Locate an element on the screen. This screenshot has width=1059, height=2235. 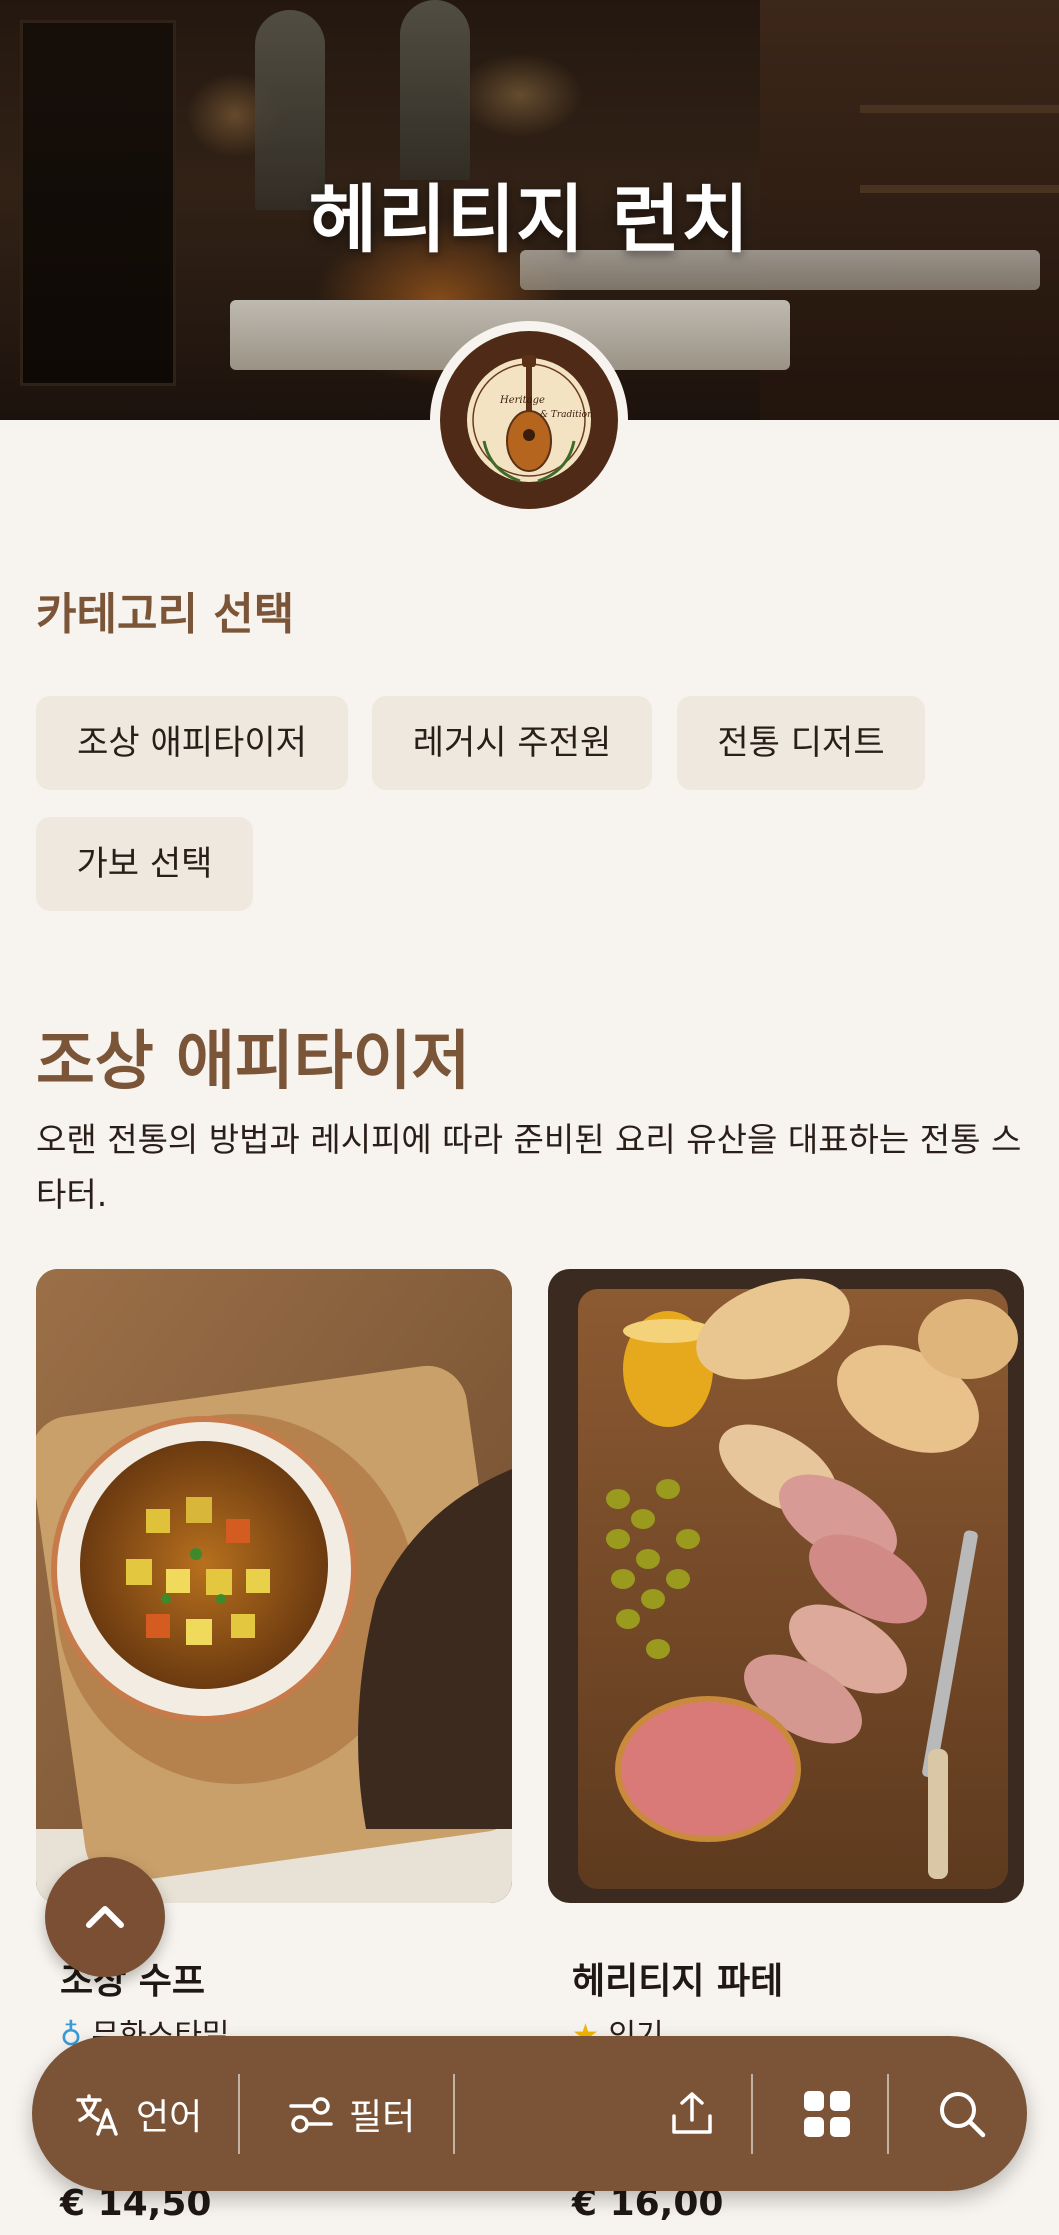
filter-button: 필터 is located at coordinates (367, 2113).